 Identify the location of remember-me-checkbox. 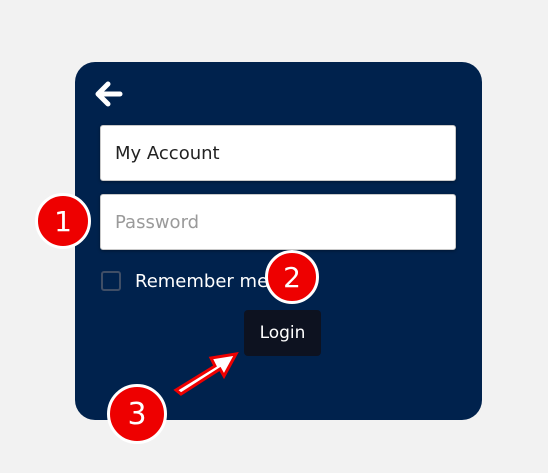
(111, 281).